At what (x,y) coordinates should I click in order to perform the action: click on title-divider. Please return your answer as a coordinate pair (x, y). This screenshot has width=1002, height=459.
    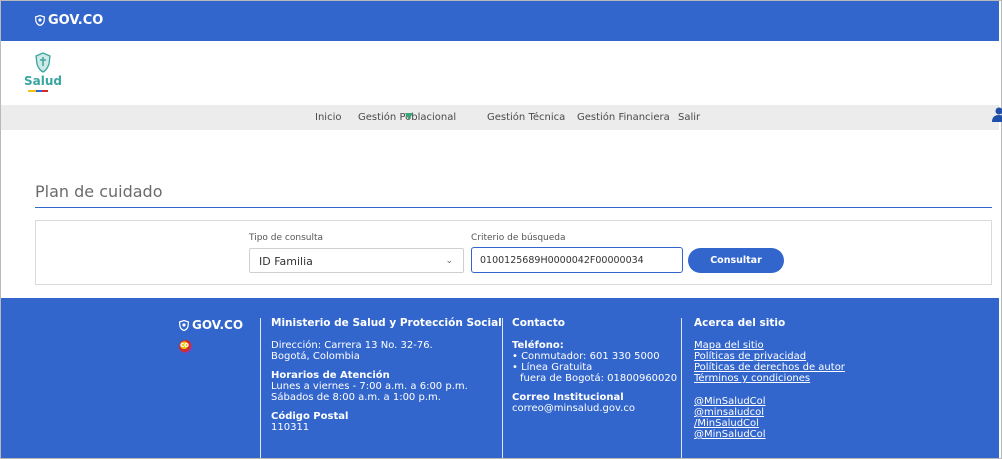
    Looking at the image, I should click on (513, 207).